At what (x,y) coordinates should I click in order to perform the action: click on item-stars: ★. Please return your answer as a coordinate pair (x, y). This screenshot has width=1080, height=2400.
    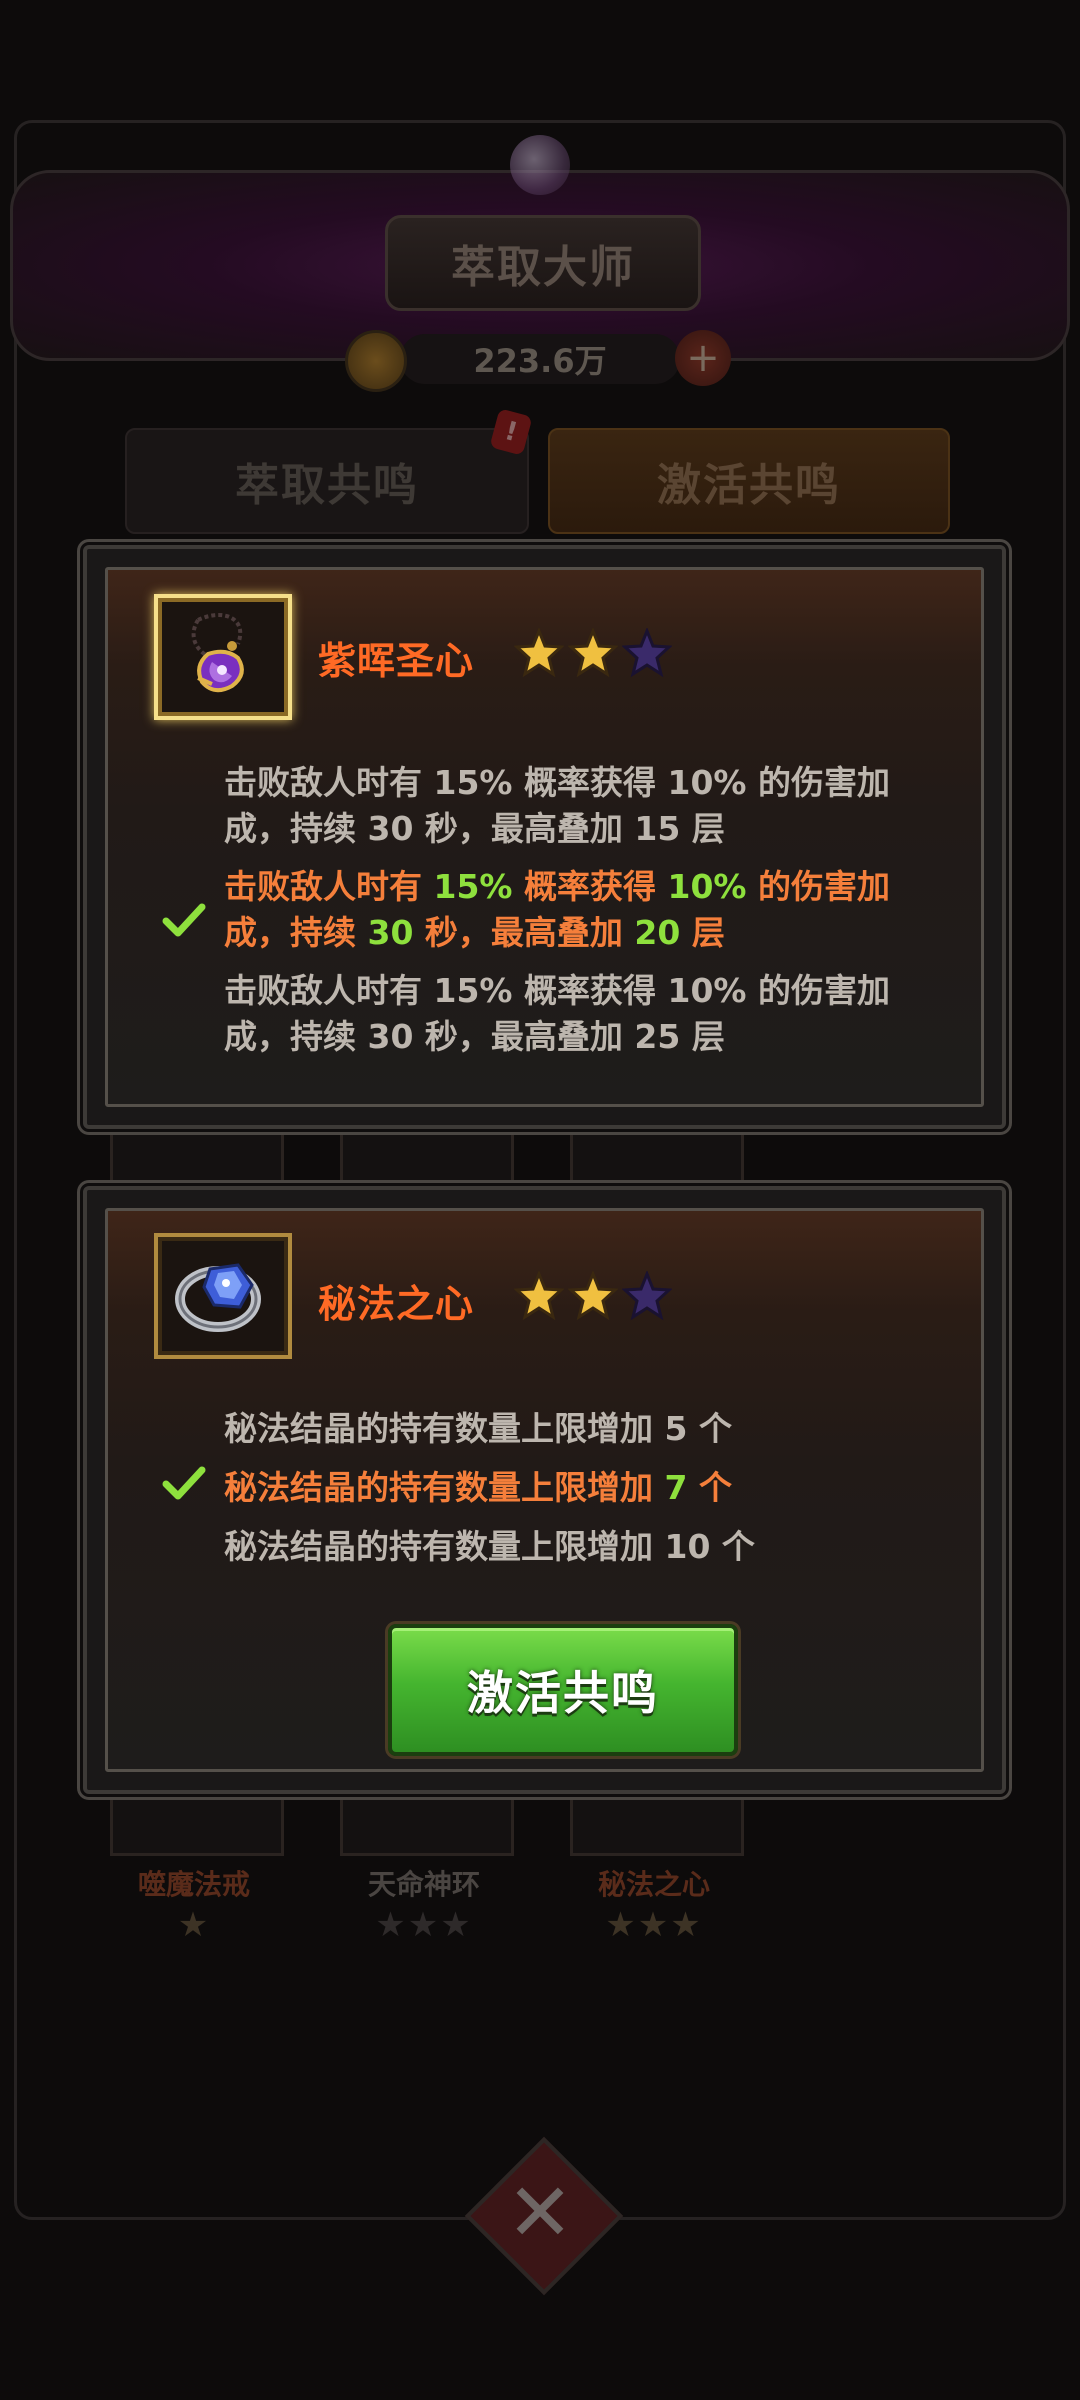
    Looking at the image, I should click on (194, 1925).